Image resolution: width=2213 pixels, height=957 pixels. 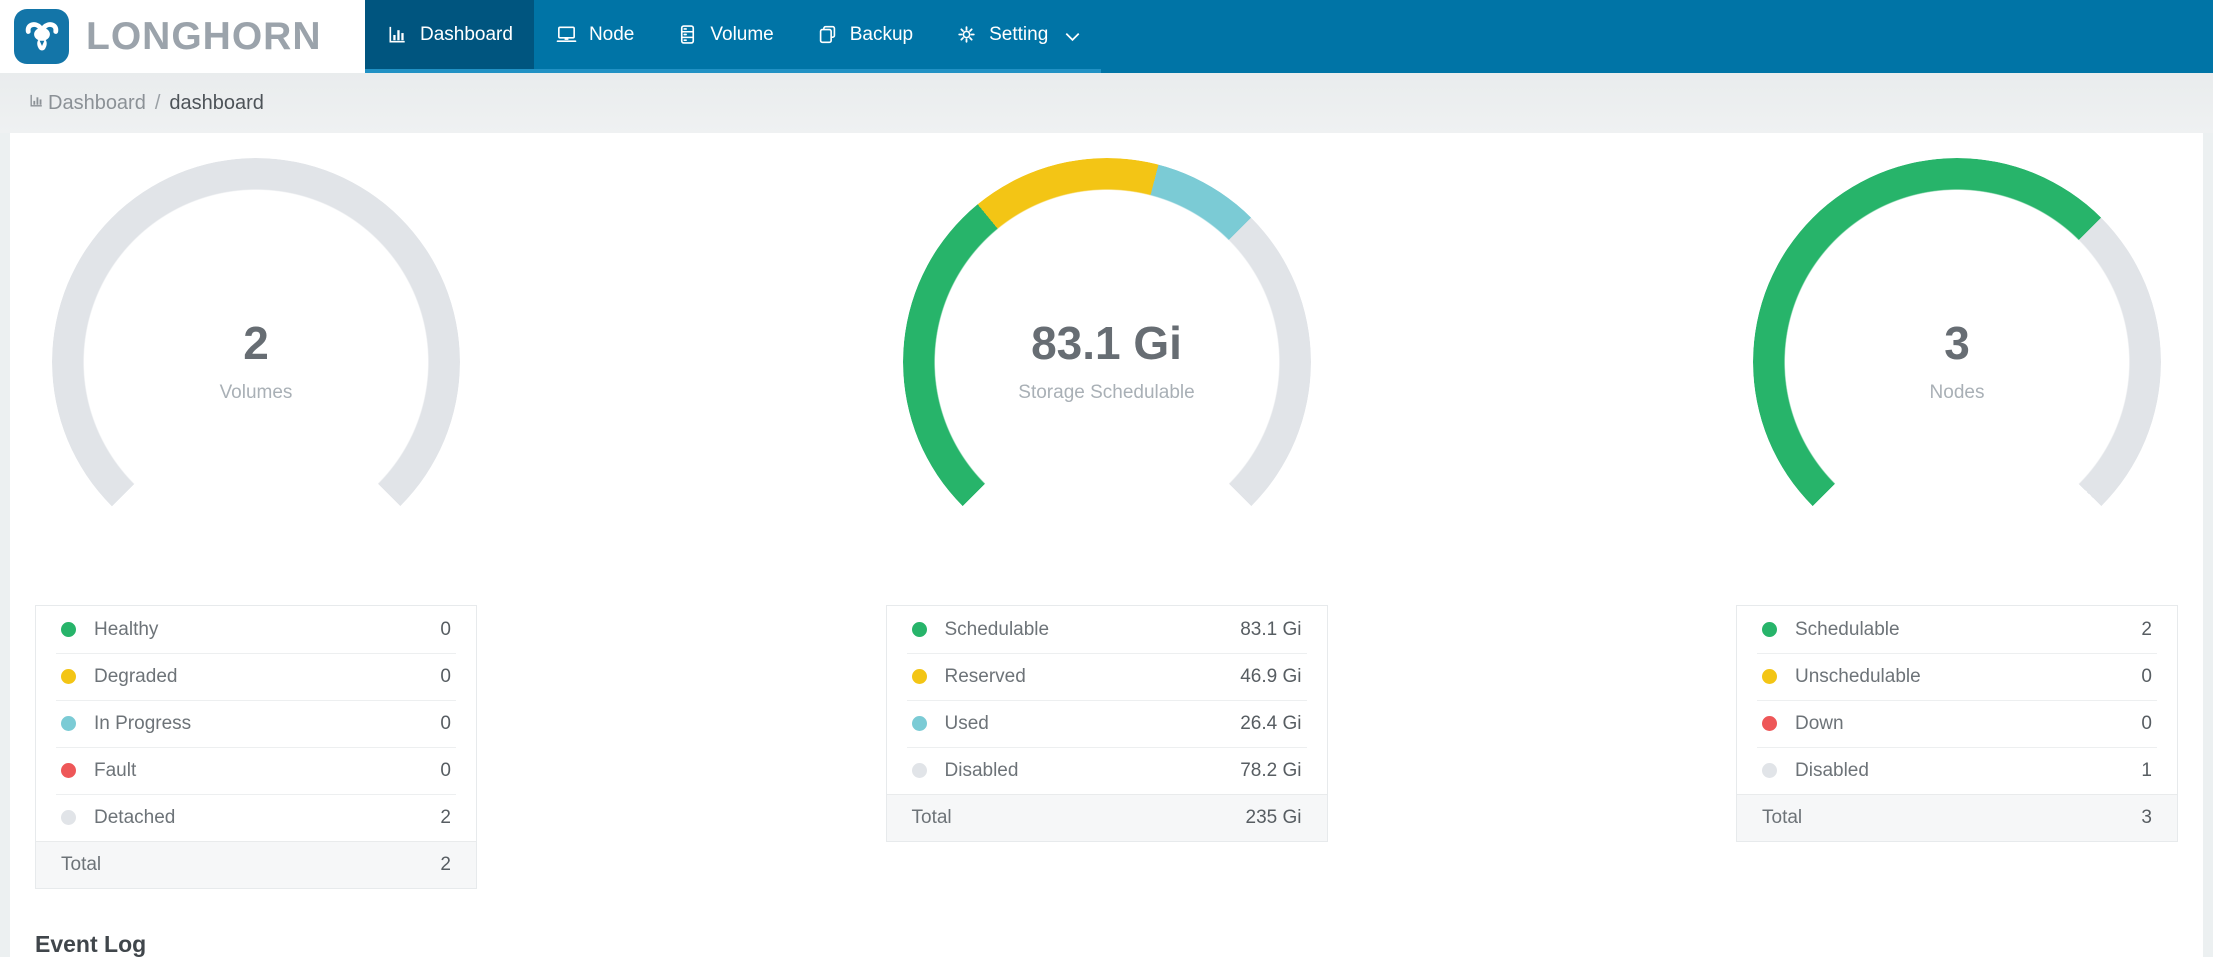 I want to click on legend-label: Unschedulable, so click(x=1858, y=676).